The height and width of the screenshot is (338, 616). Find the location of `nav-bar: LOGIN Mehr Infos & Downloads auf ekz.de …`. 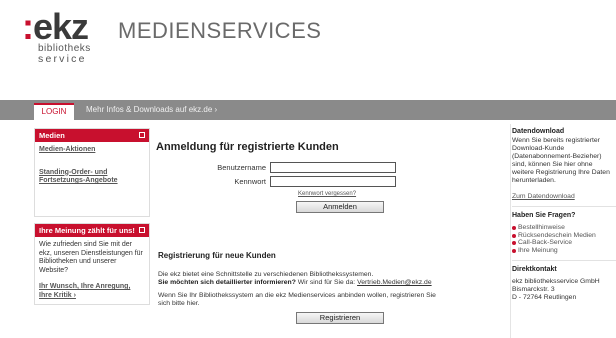

nav-bar: LOGIN Mehr Infos & Downloads auf ekz.de … is located at coordinates (308, 110).